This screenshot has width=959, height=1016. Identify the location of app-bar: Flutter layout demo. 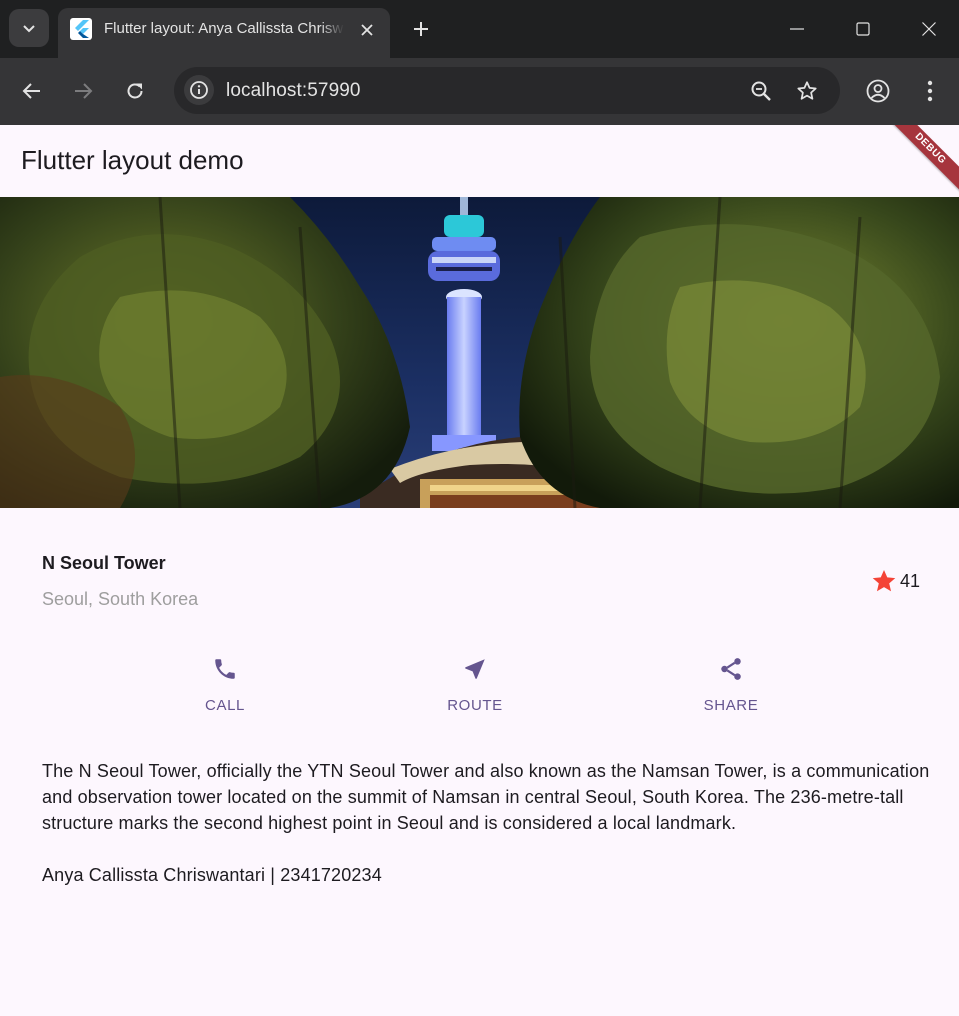
(479, 161).